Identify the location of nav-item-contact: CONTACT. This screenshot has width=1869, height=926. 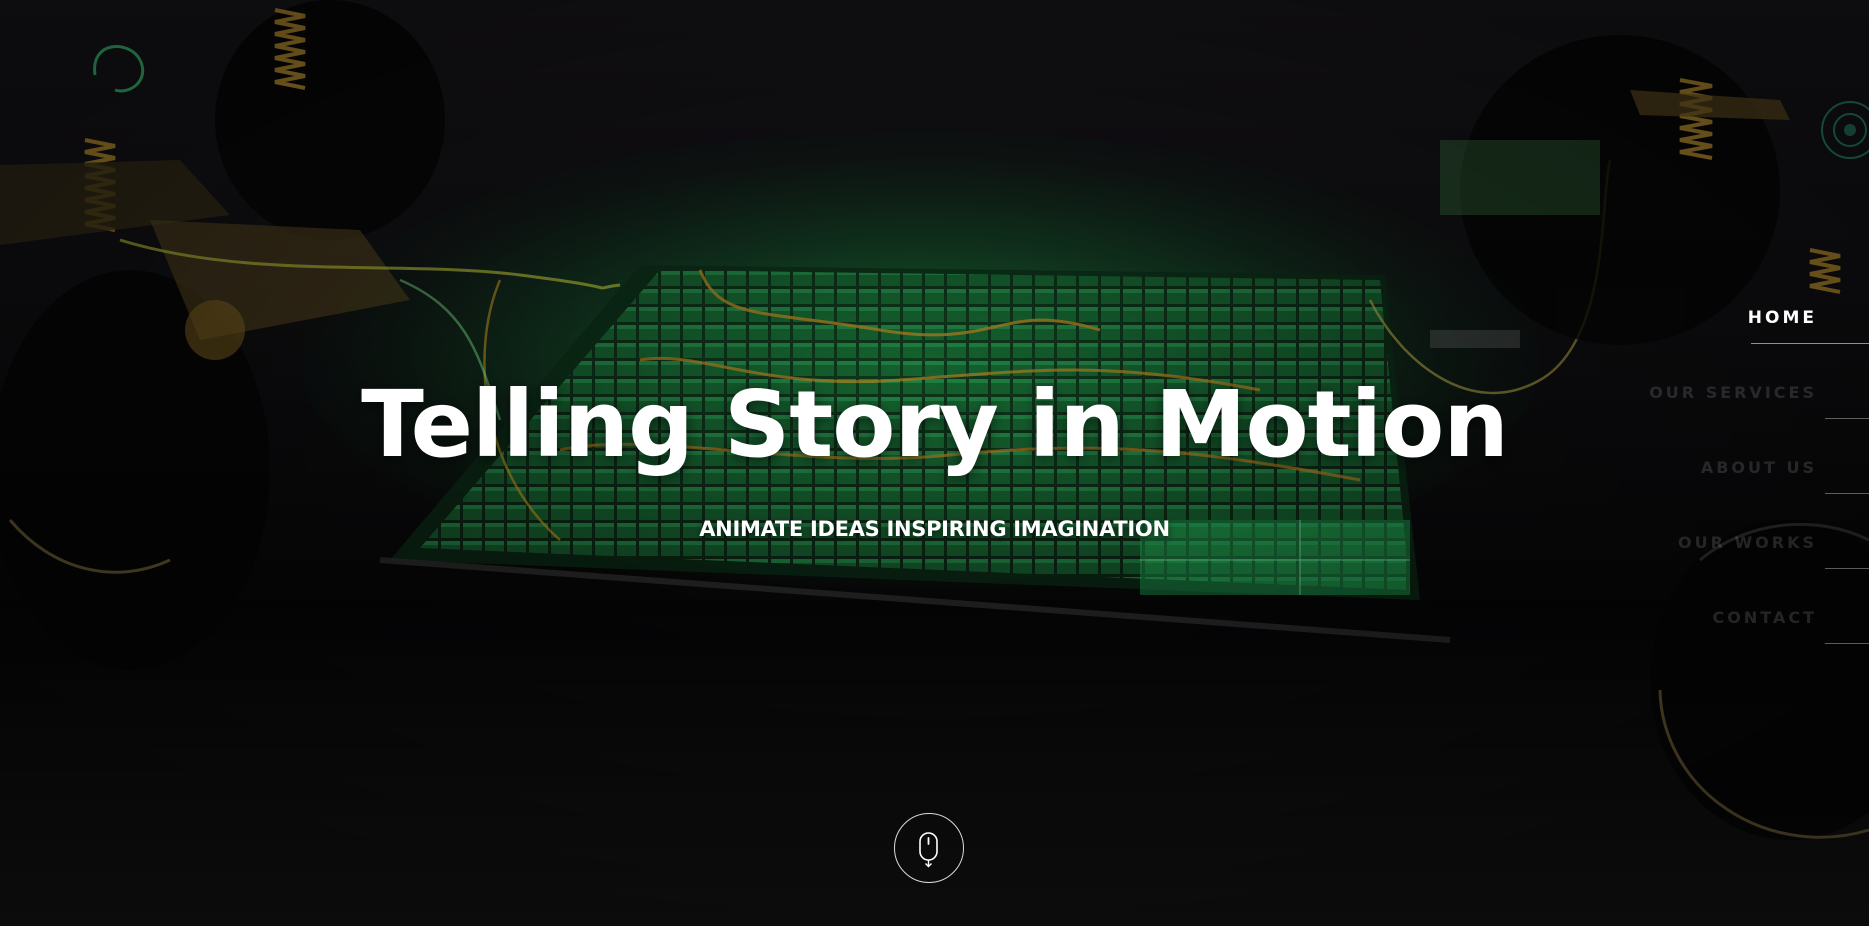
(1749, 637).